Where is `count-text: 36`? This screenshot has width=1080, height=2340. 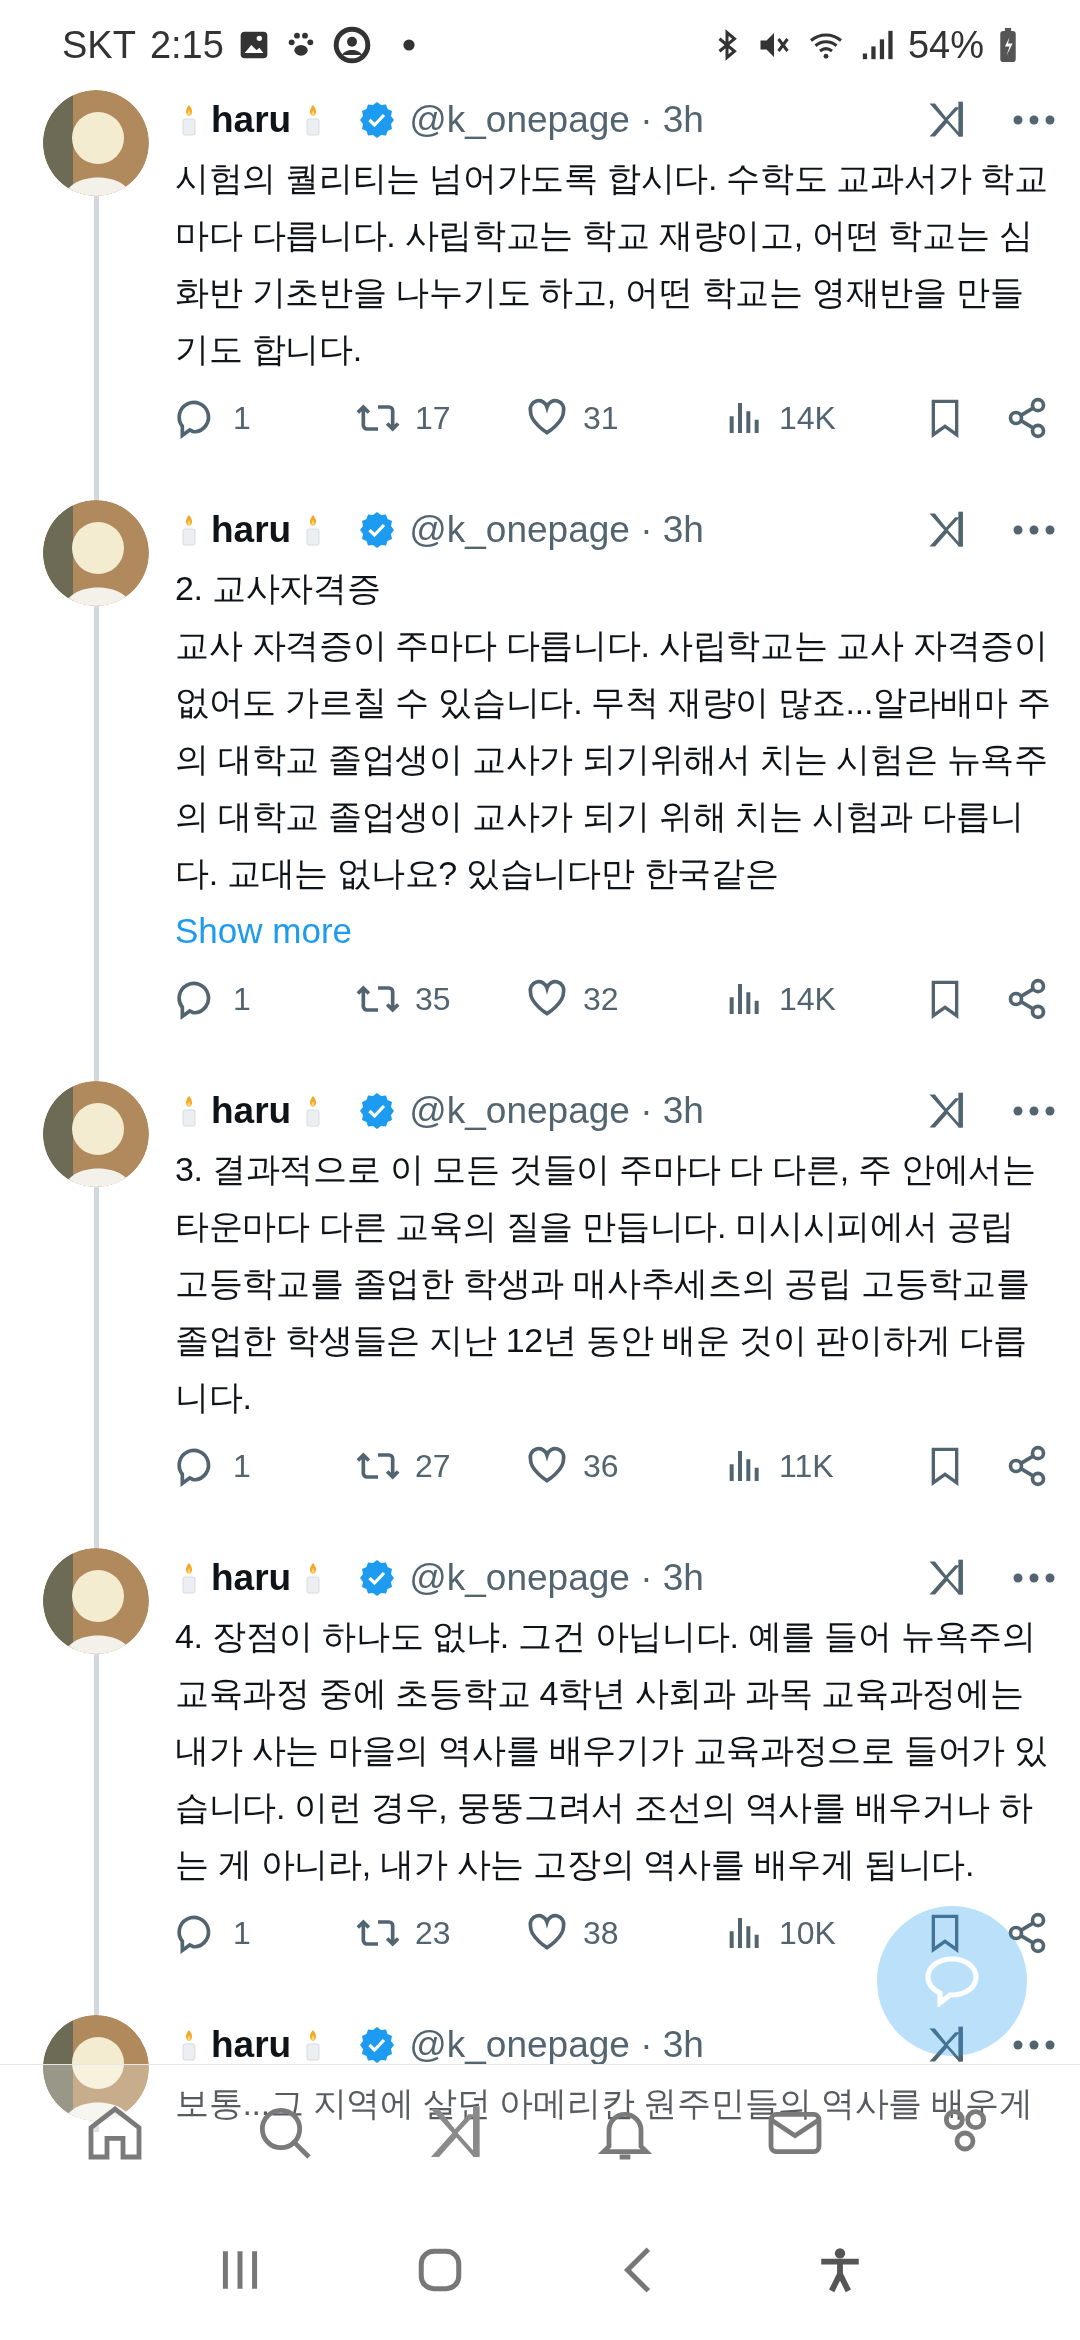
count-text: 36 is located at coordinates (601, 1466).